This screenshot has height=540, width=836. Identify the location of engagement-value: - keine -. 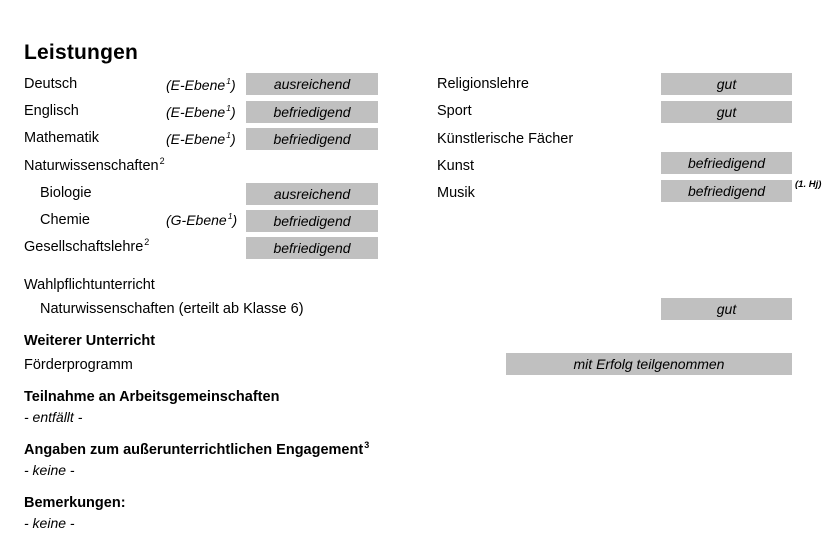
(49, 470).